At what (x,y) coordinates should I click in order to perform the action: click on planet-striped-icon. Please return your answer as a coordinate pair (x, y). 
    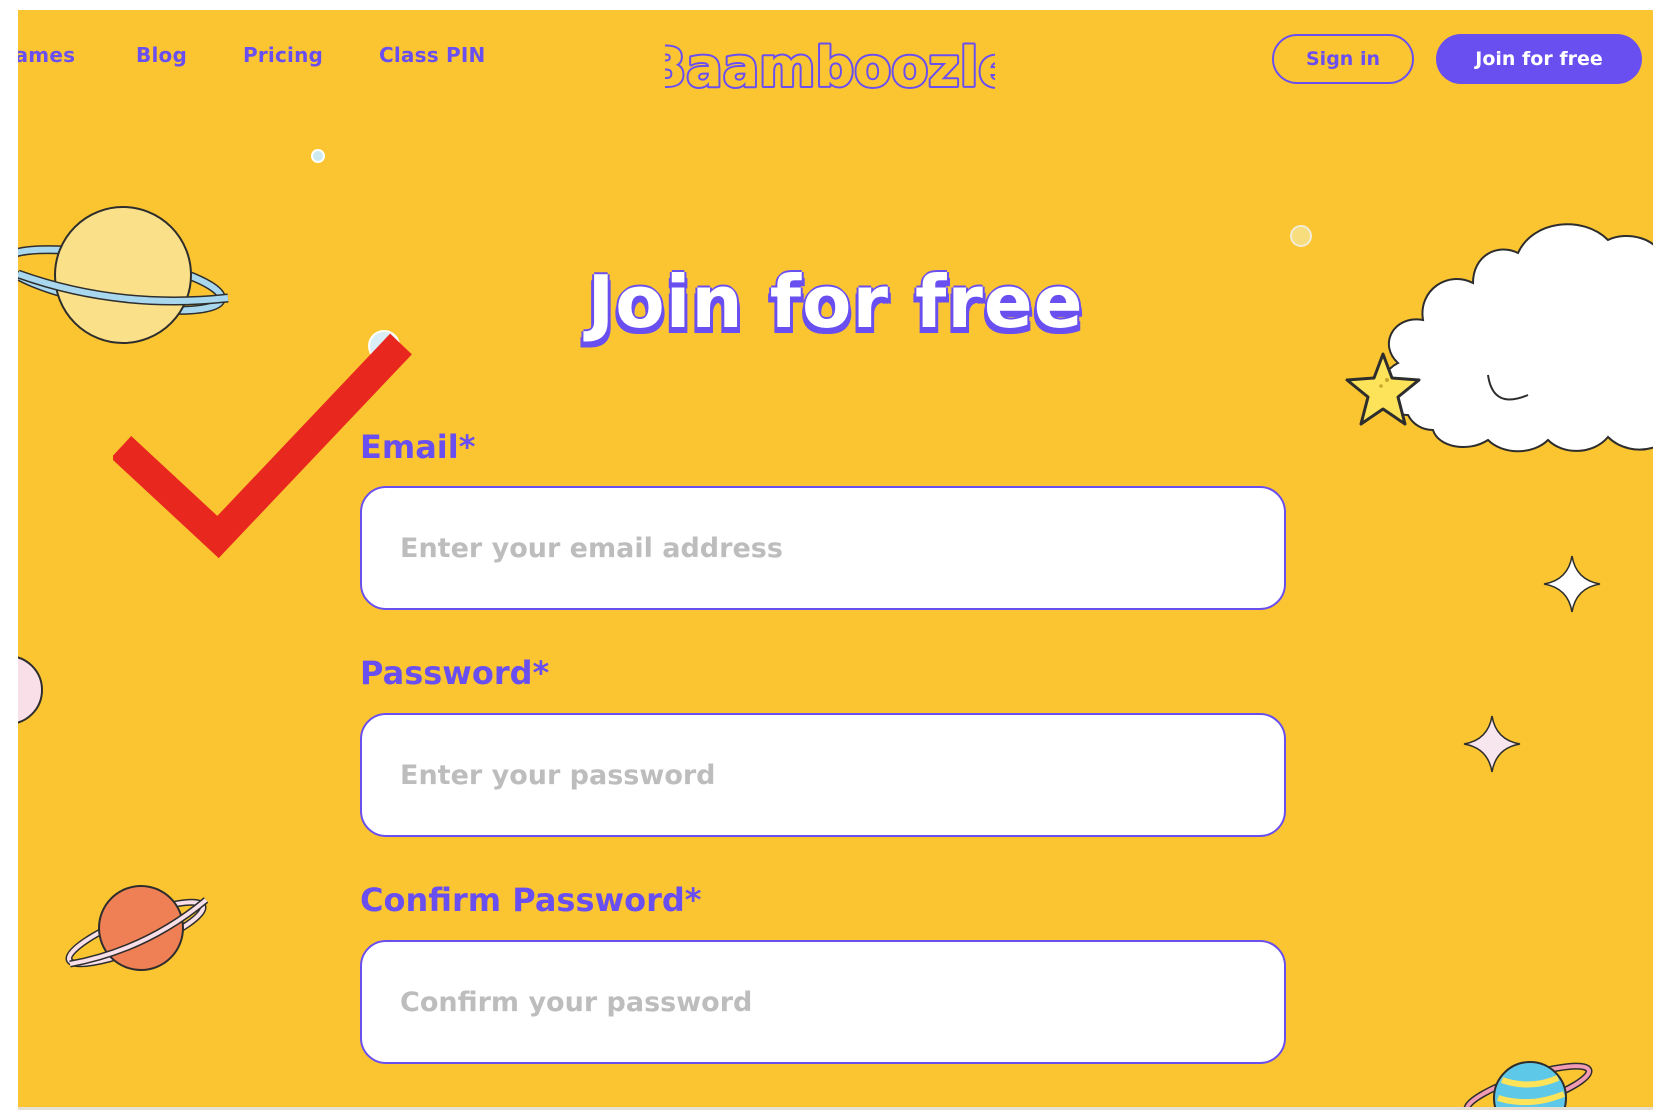
    Looking at the image, I should click on (1528, 1085).